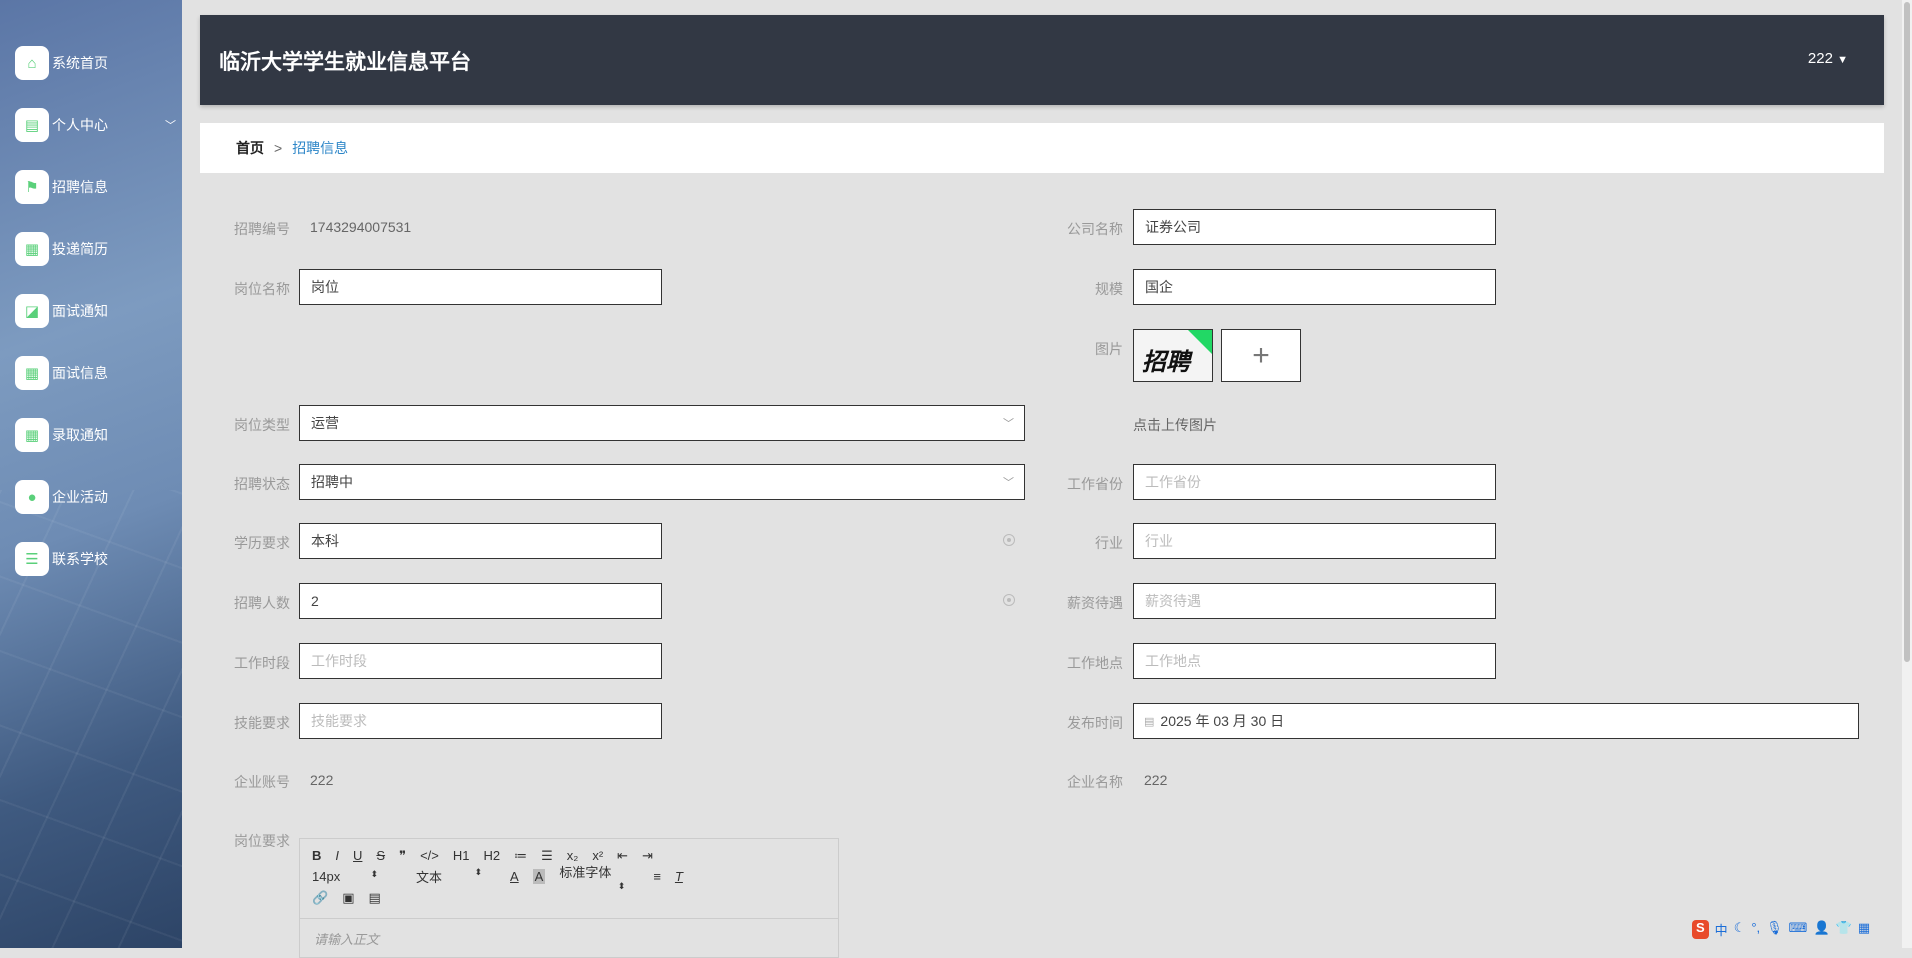  I want to click on label-hours: 工作时段, so click(262, 663).